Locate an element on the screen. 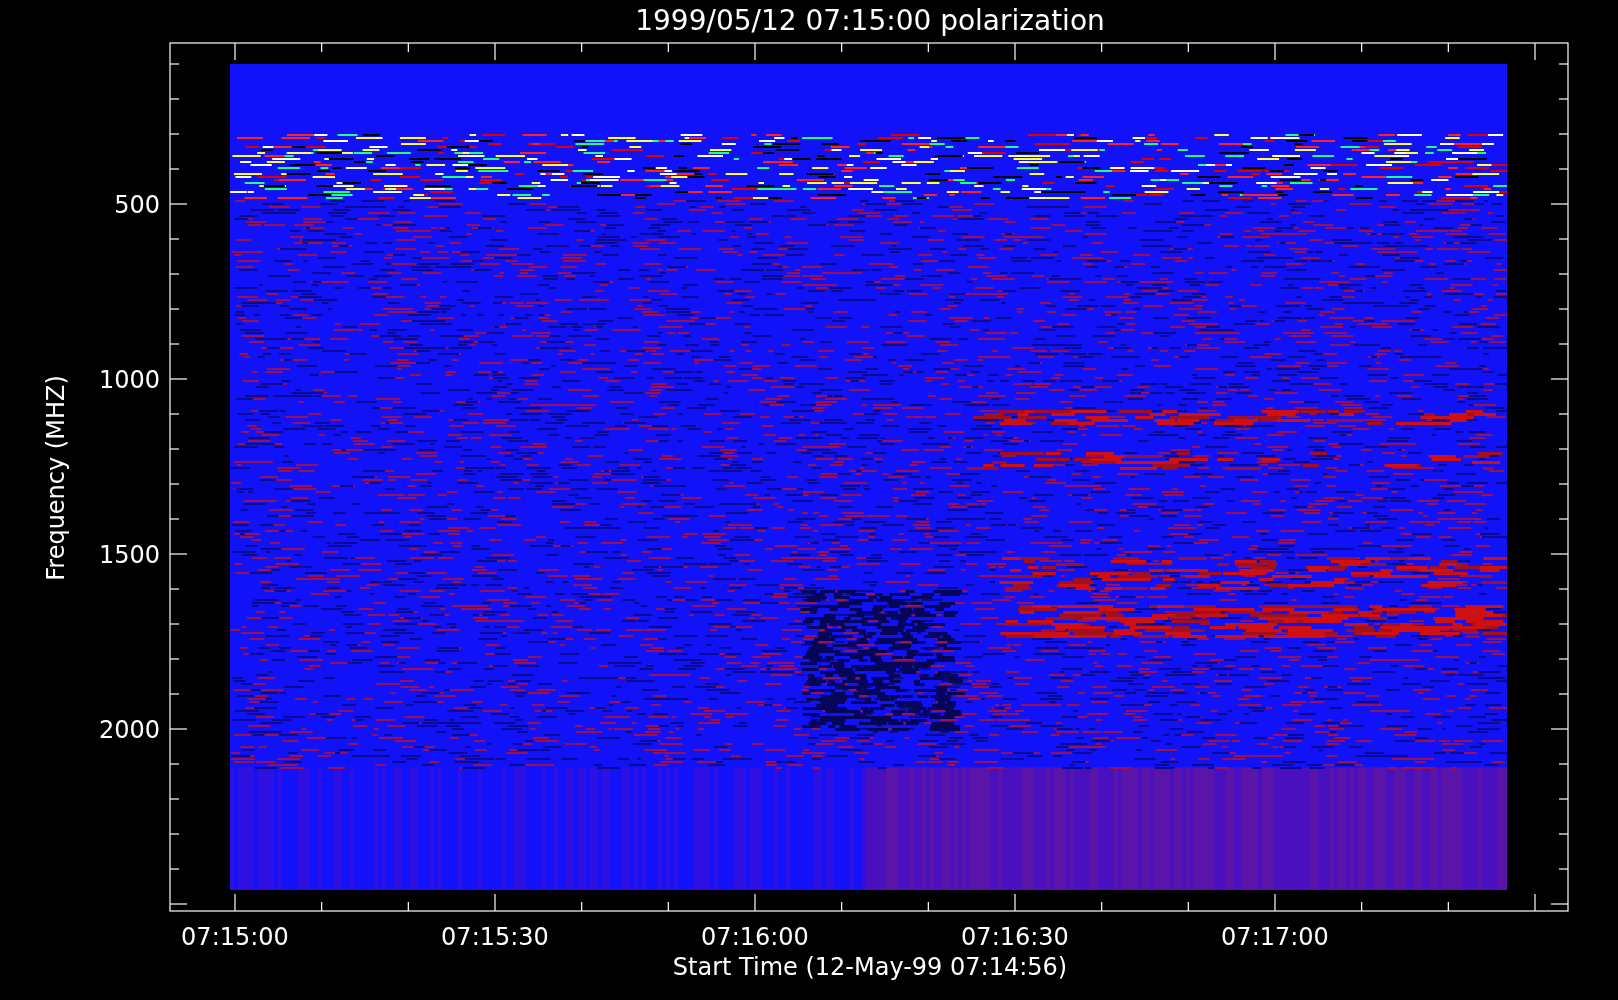 This screenshot has width=1618, height=1000. tick-label: 07:16:00 is located at coordinates (755, 937).